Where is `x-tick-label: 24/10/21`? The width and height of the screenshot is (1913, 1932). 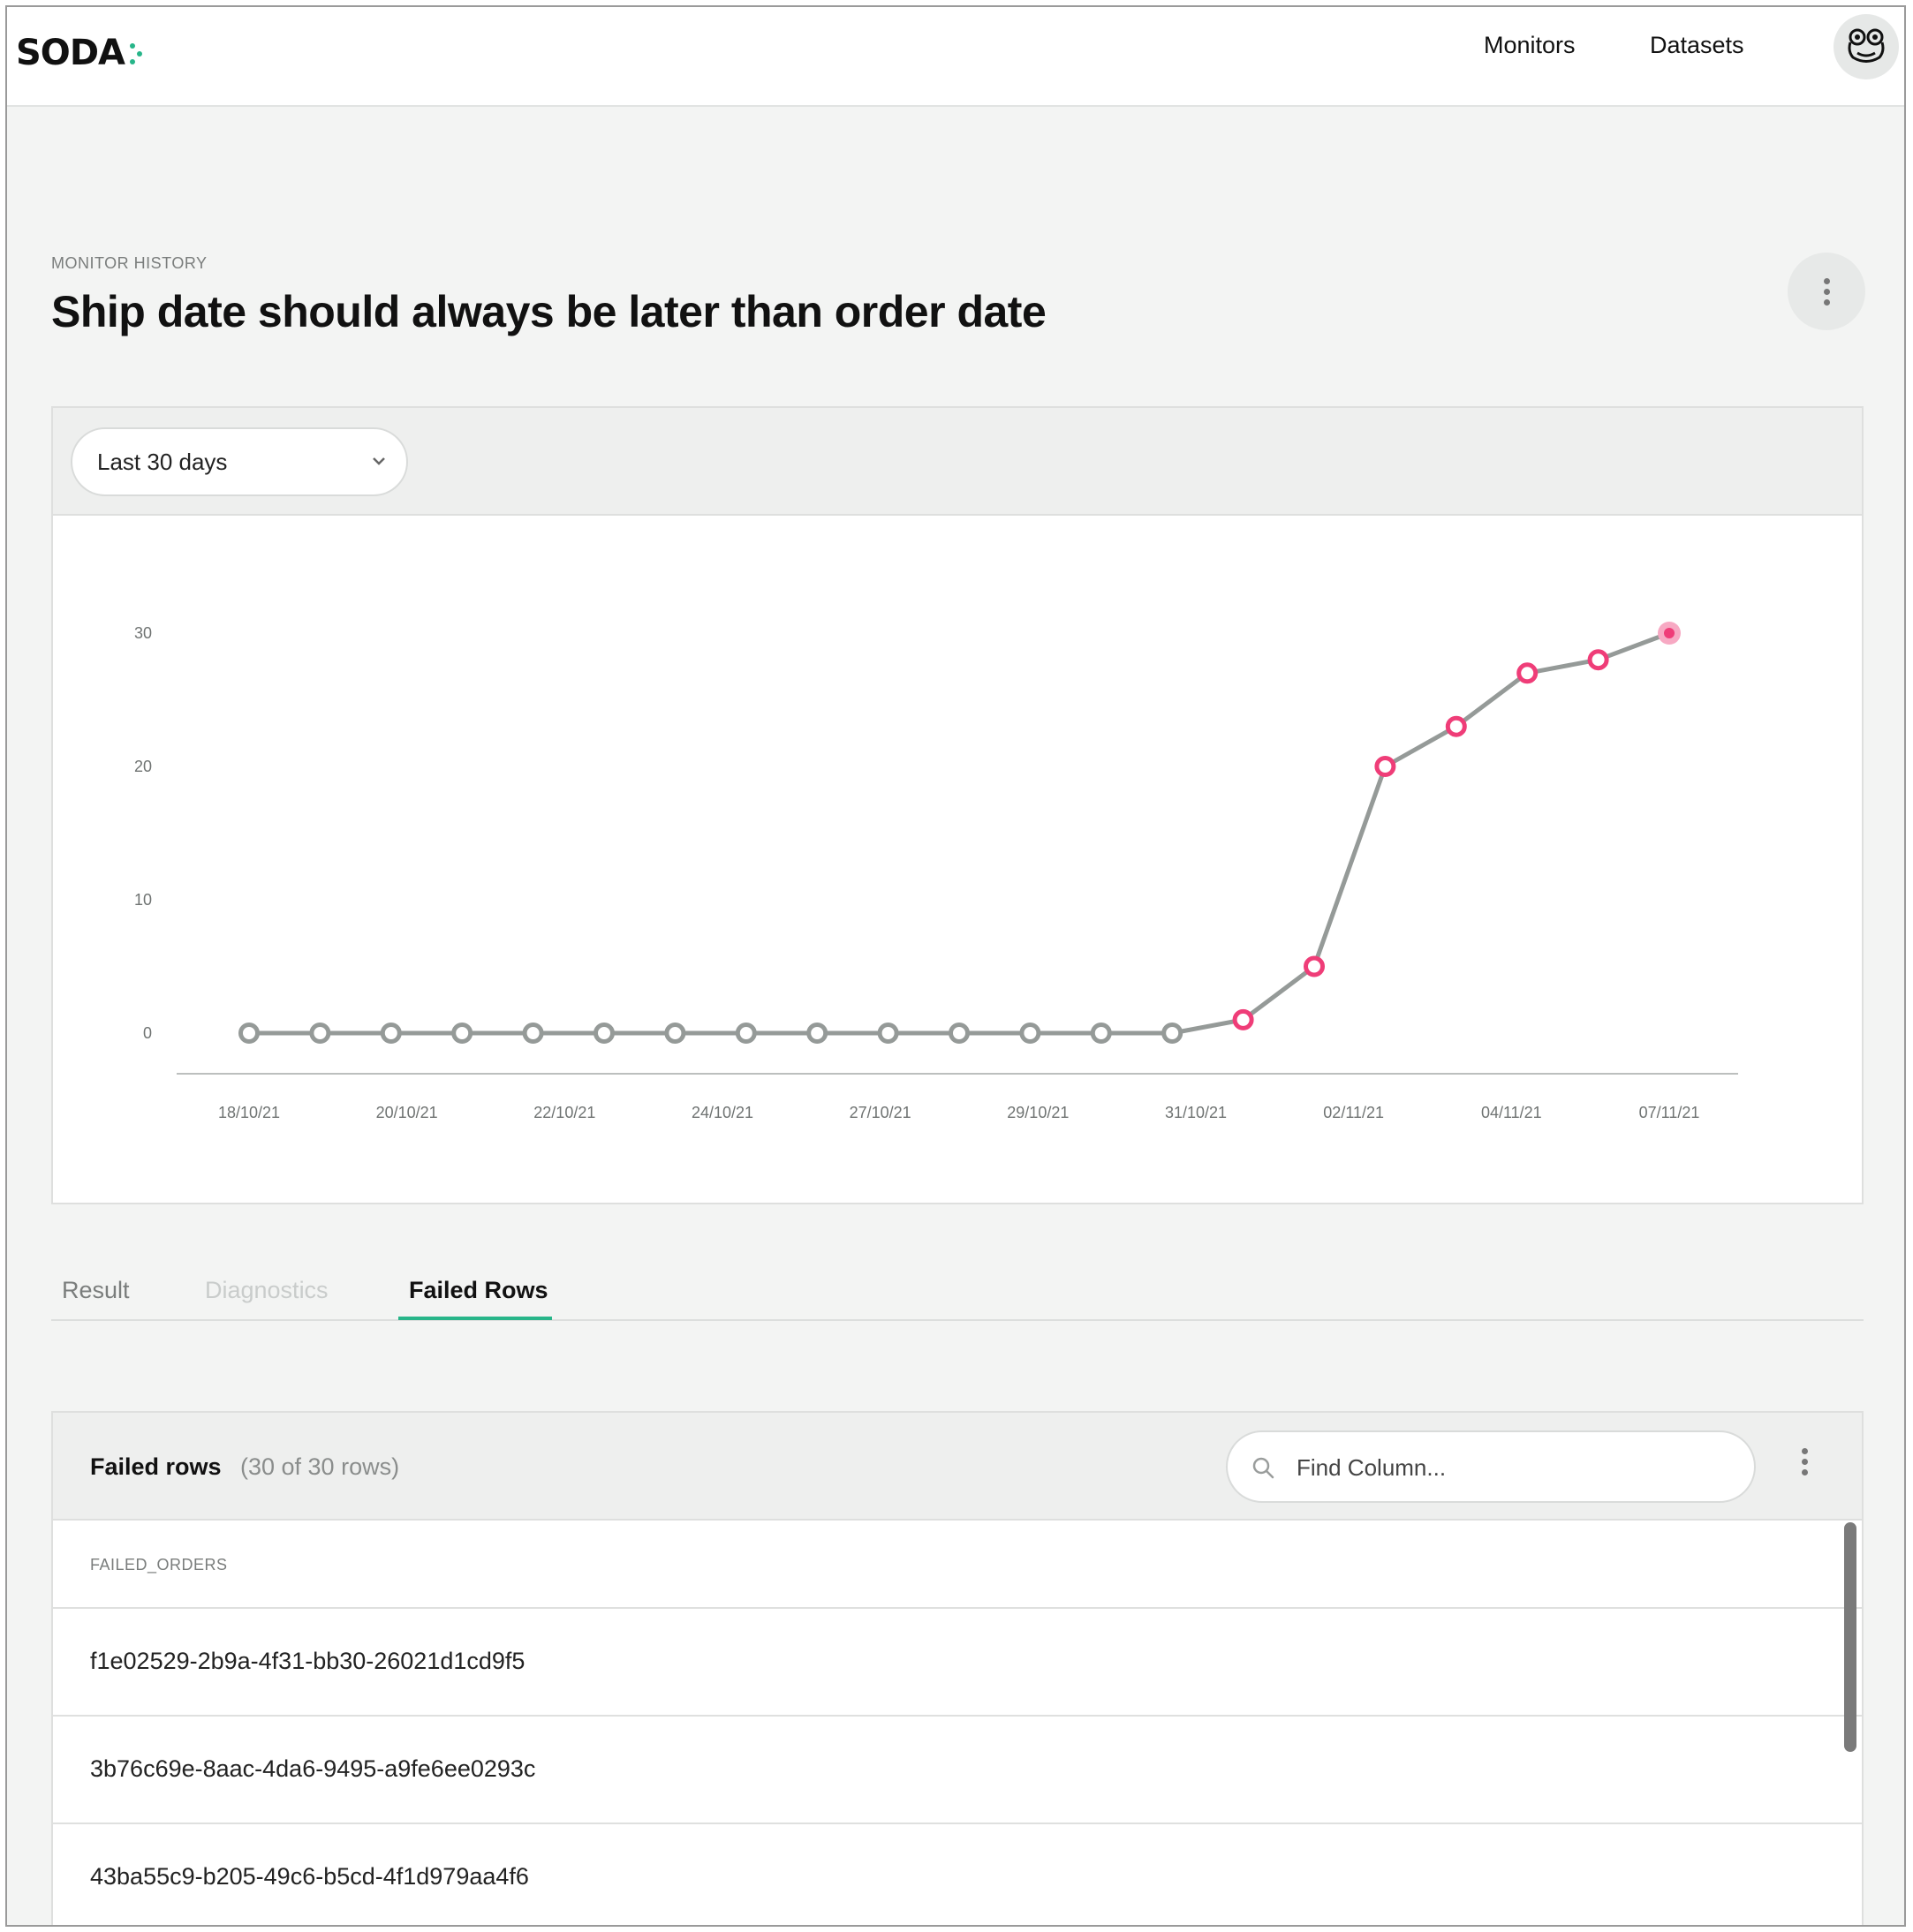 x-tick-label: 24/10/21 is located at coordinates (723, 1112).